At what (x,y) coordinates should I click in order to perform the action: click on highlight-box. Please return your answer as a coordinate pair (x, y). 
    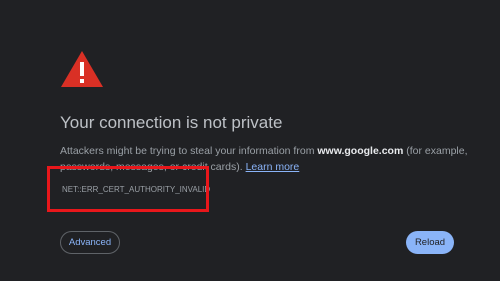
    Looking at the image, I should click on (128, 189).